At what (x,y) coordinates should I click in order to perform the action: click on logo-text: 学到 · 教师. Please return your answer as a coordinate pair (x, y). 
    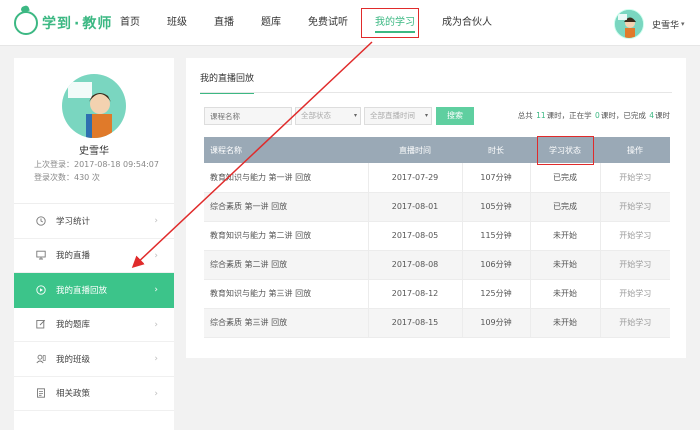
    Looking at the image, I should click on (77, 24).